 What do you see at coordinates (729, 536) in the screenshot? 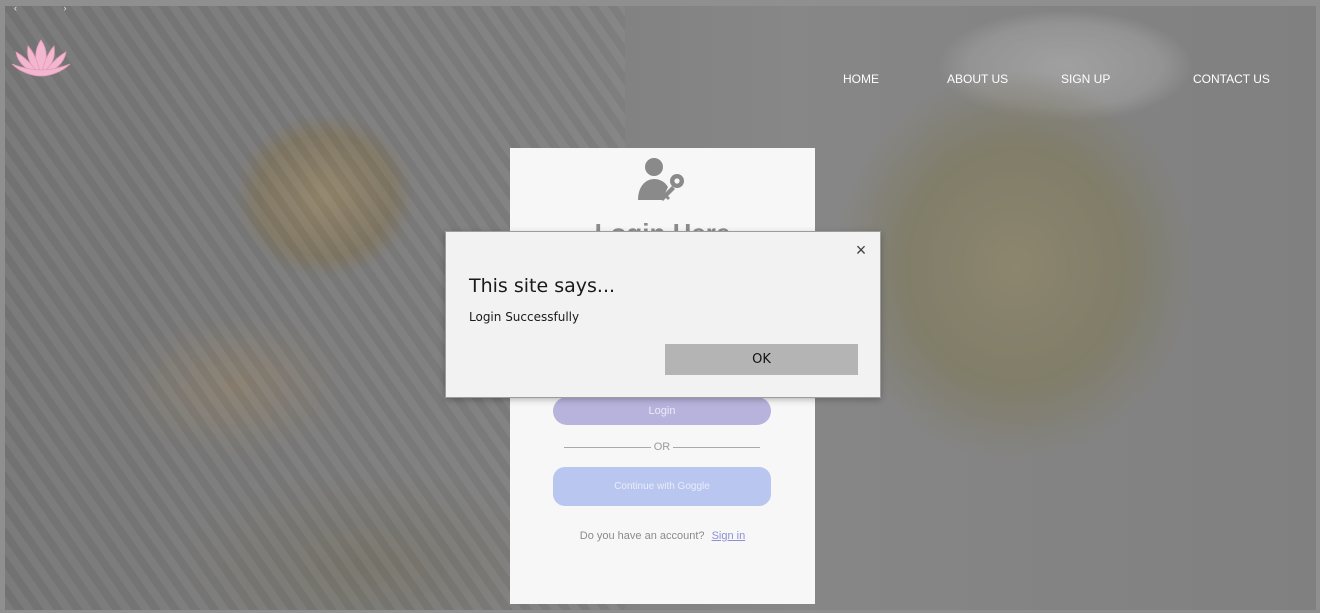
I see `signin-link: Sign in` at bounding box center [729, 536].